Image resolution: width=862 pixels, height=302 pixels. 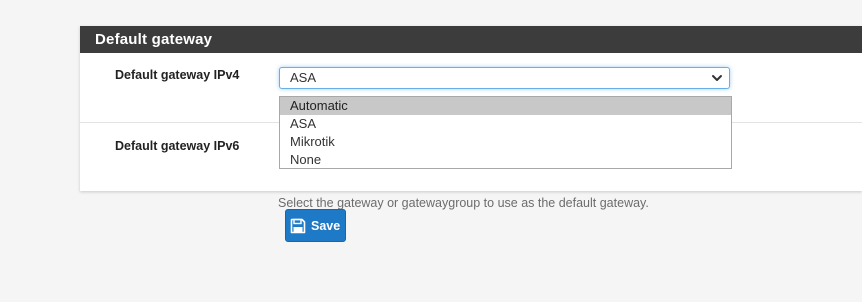 I want to click on option-asa: ASA, so click(x=505, y=124).